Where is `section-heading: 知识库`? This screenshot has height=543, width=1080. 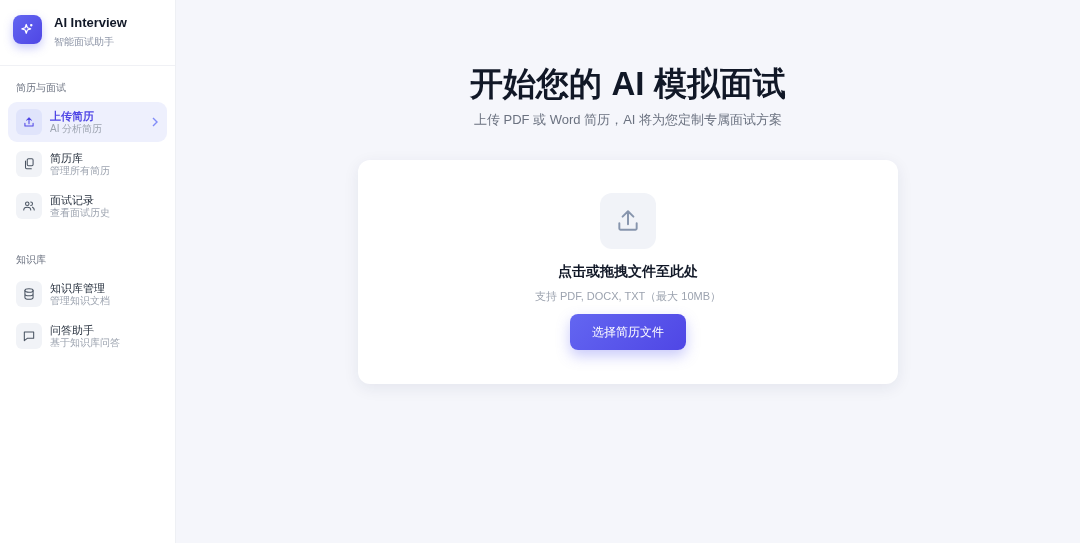
section-heading: 知识库 is located at coordinates (31, 260).